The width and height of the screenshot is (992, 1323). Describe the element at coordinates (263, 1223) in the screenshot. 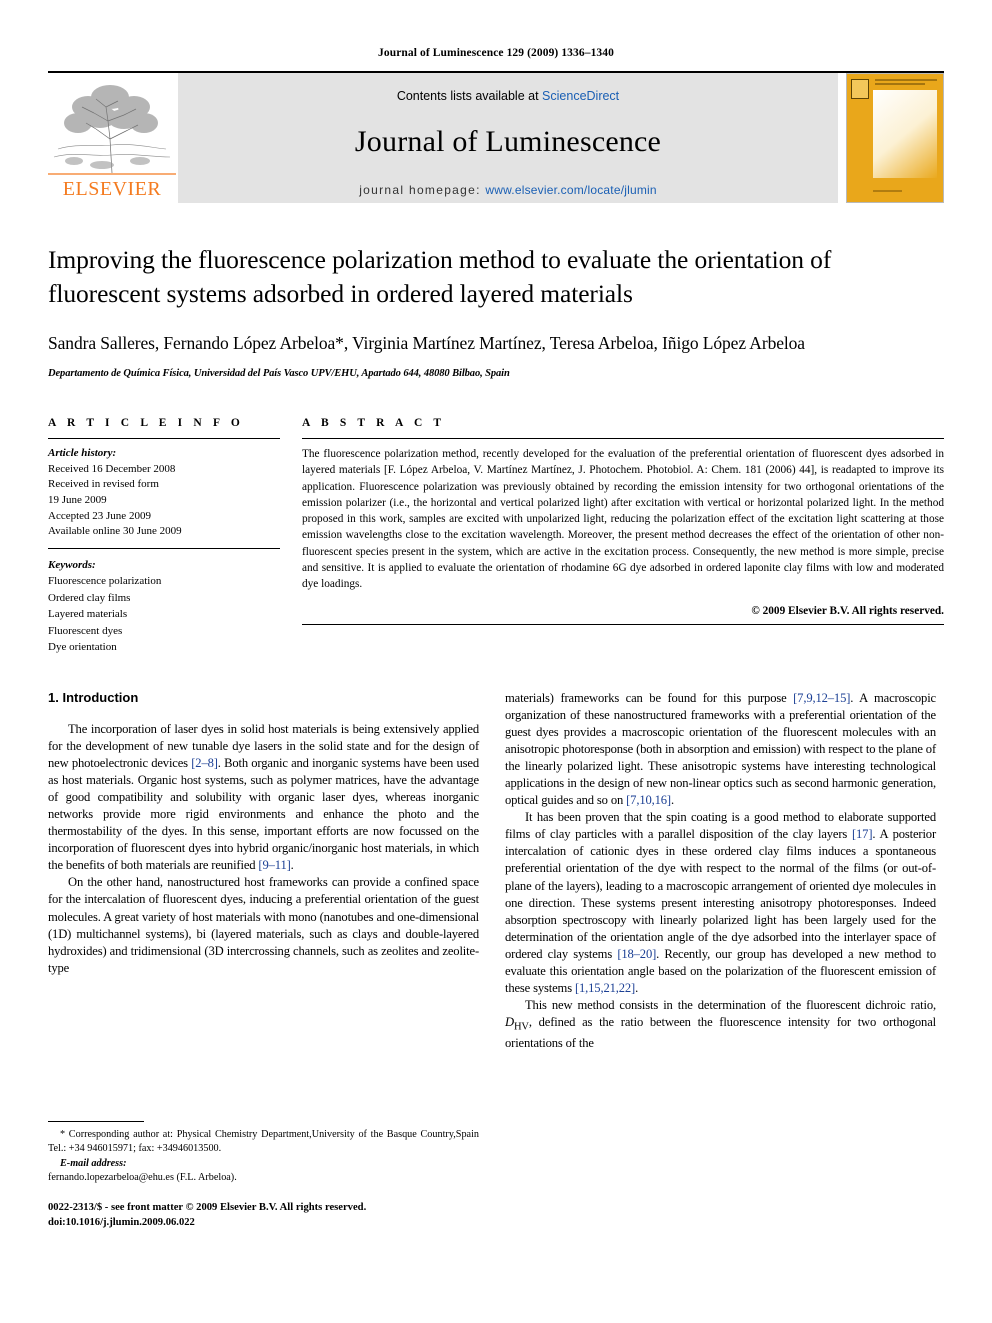

I see `doi-text: doi:10.1016/j.jlumin.2009.06.022` at that location.